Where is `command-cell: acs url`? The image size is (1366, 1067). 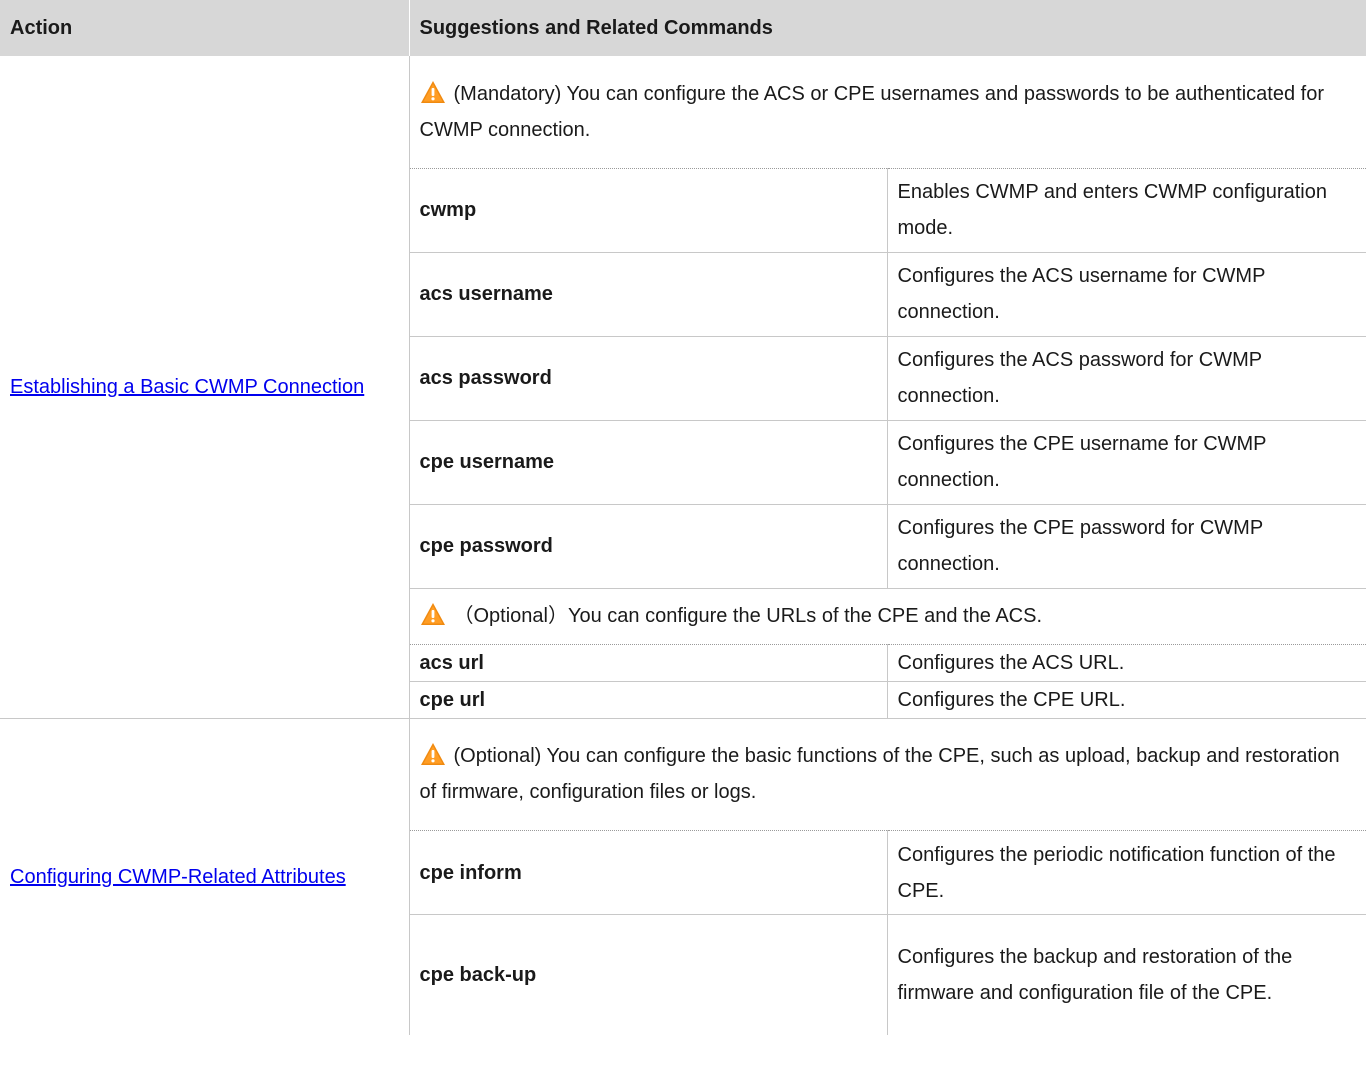 command-cell: acs url is located at coordinates (648, 663).